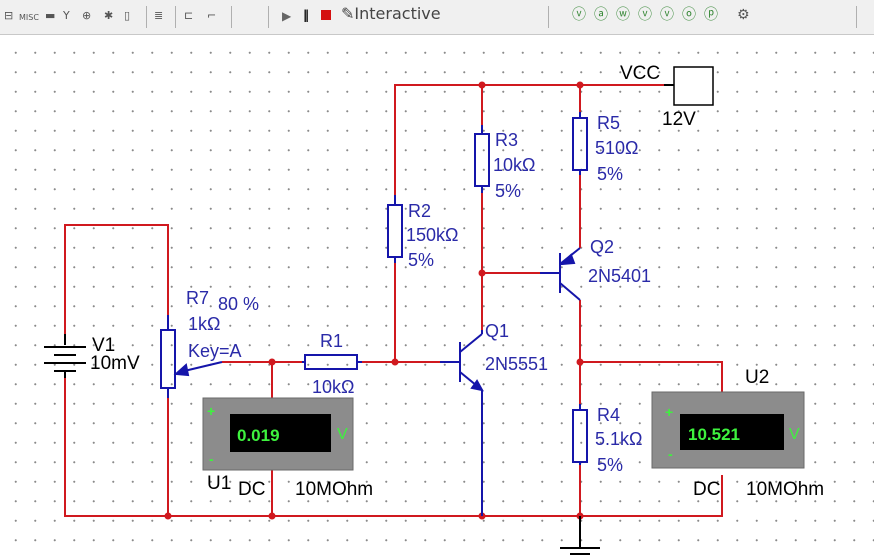 The width and height of the screenshot is (874, 557). What do you see at coordinates (204, 324) in the screenshot?
I see `r7-value: 1kΩ` at bounding box center [204, 324].